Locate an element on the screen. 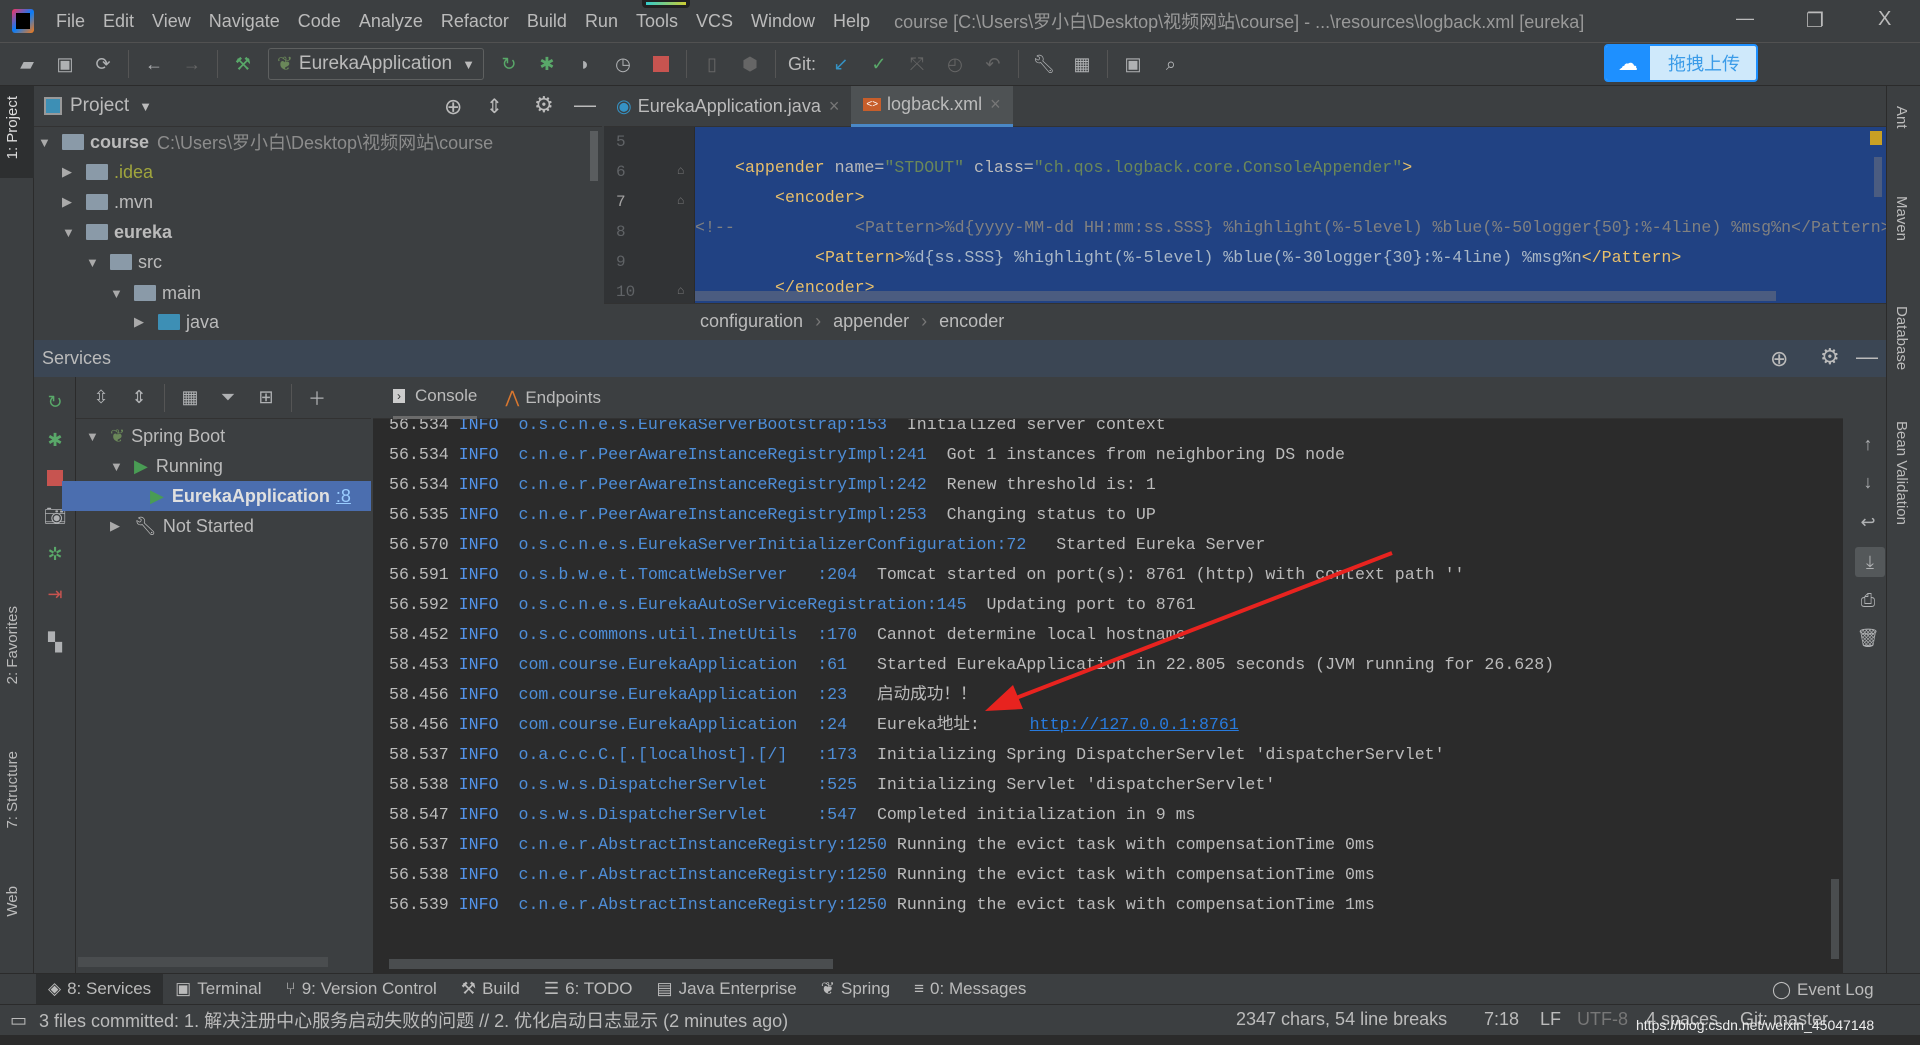  coverage-icon: ◗ is located at coordinates (585, 64).